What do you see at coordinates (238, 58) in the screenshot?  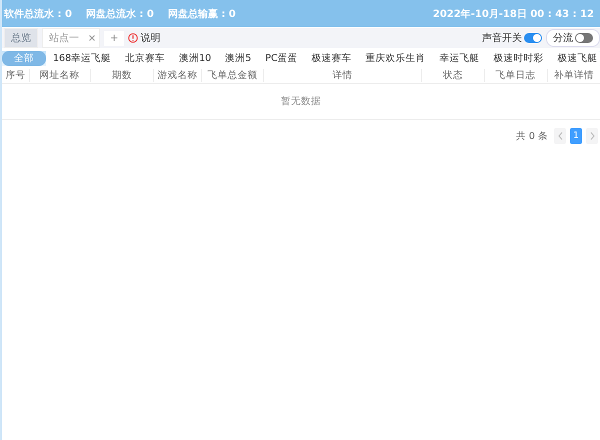 I see `category-tab: 澳洲5` at bounding box center [238, 58].